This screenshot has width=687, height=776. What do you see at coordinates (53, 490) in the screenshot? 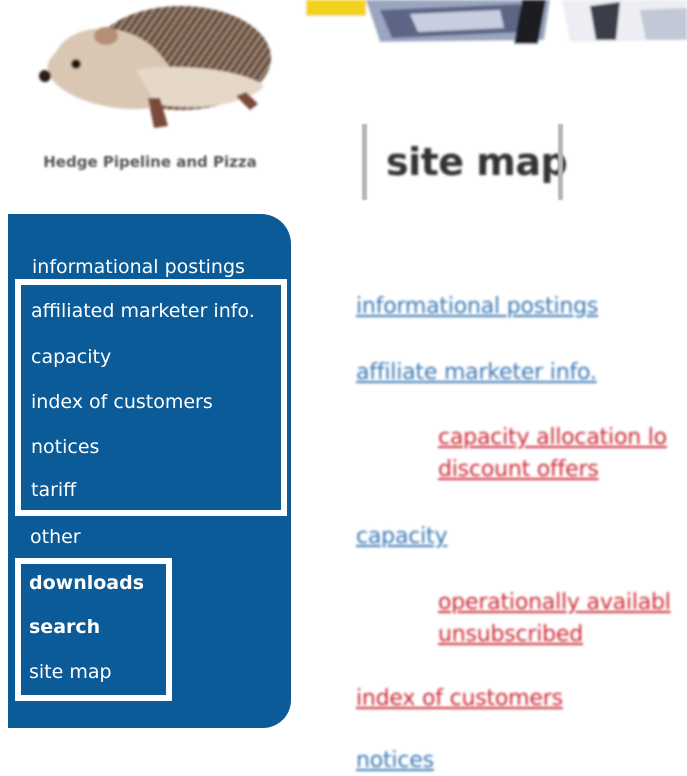
I see `nav-item-tariff: tariff` at bounding box center [53, 490].